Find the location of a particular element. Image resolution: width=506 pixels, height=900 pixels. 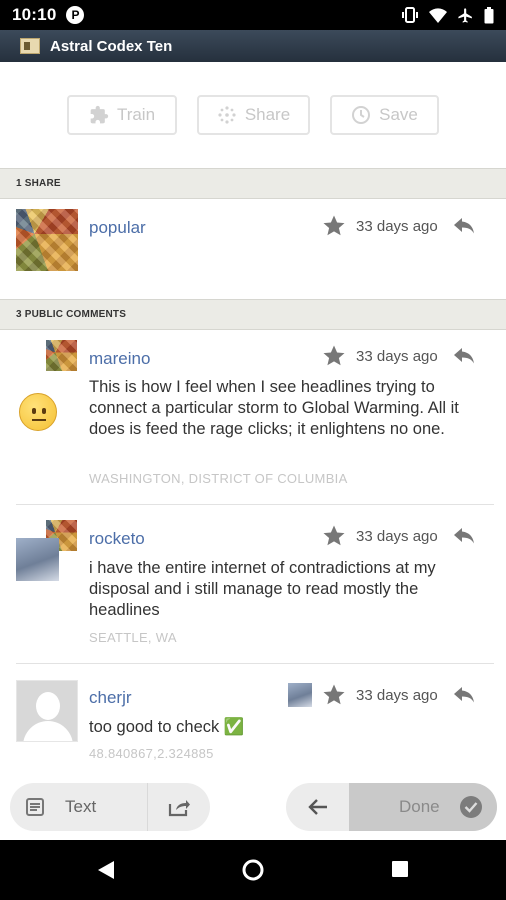

status-bar: 10:10 P is located at coordinates (253, 15).